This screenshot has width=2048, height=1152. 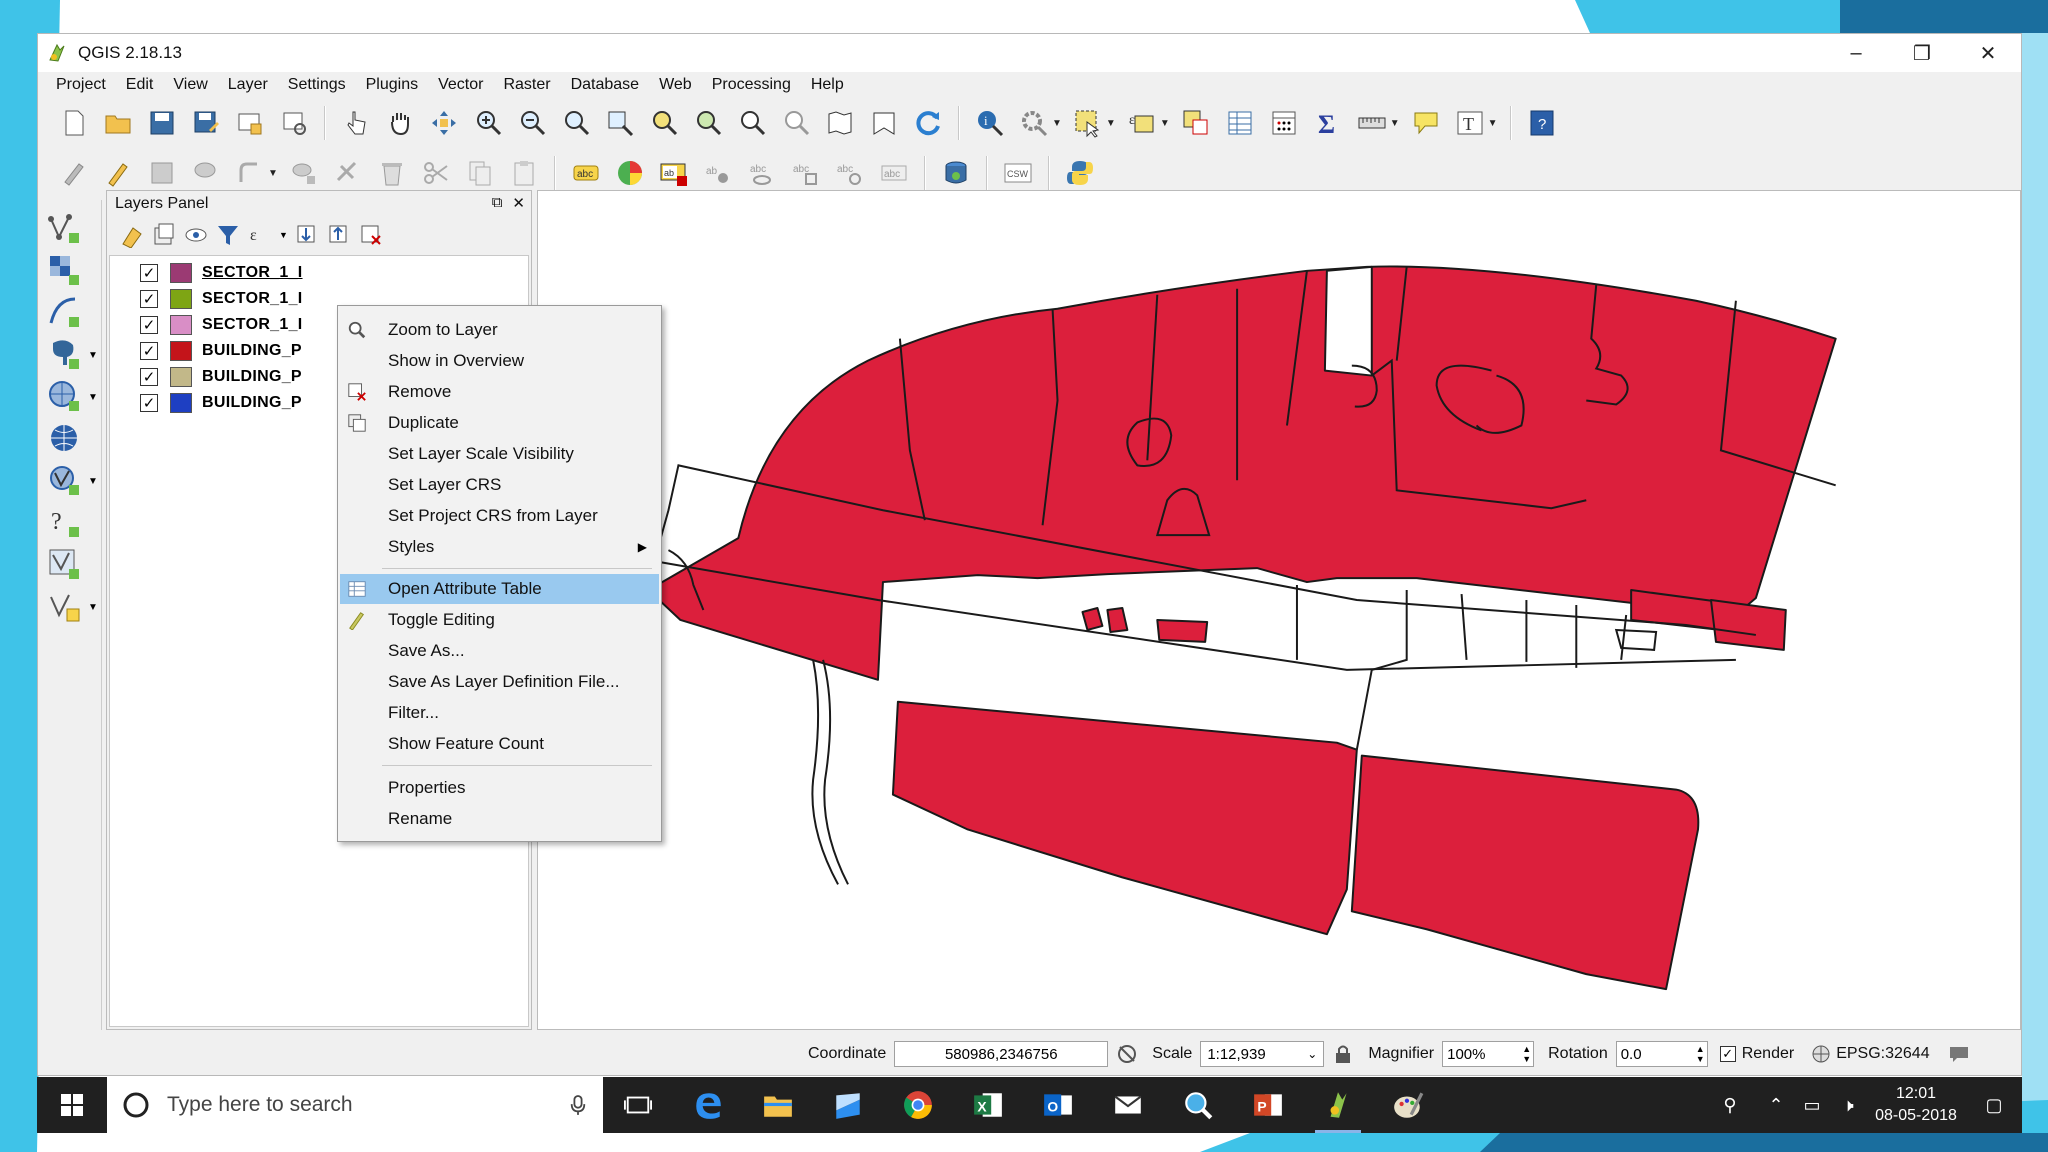 What do you see at coordinates (392, 173) in the screenshot?
I see `trash-button` at bounding box center [392, 173].